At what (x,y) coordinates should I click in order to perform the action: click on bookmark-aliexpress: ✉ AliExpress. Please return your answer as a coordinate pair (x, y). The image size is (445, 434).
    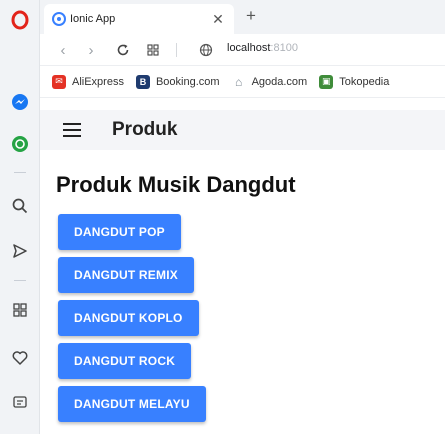
    Looking at the image, I should click on (88, 81).